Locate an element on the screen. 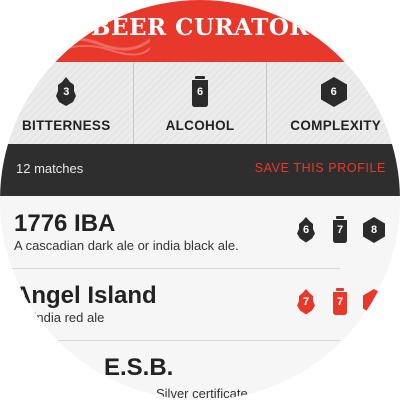 The width and height of the screenshot is (400, 400). beer-bitterness: 7 is located at coordinates (306, 302).